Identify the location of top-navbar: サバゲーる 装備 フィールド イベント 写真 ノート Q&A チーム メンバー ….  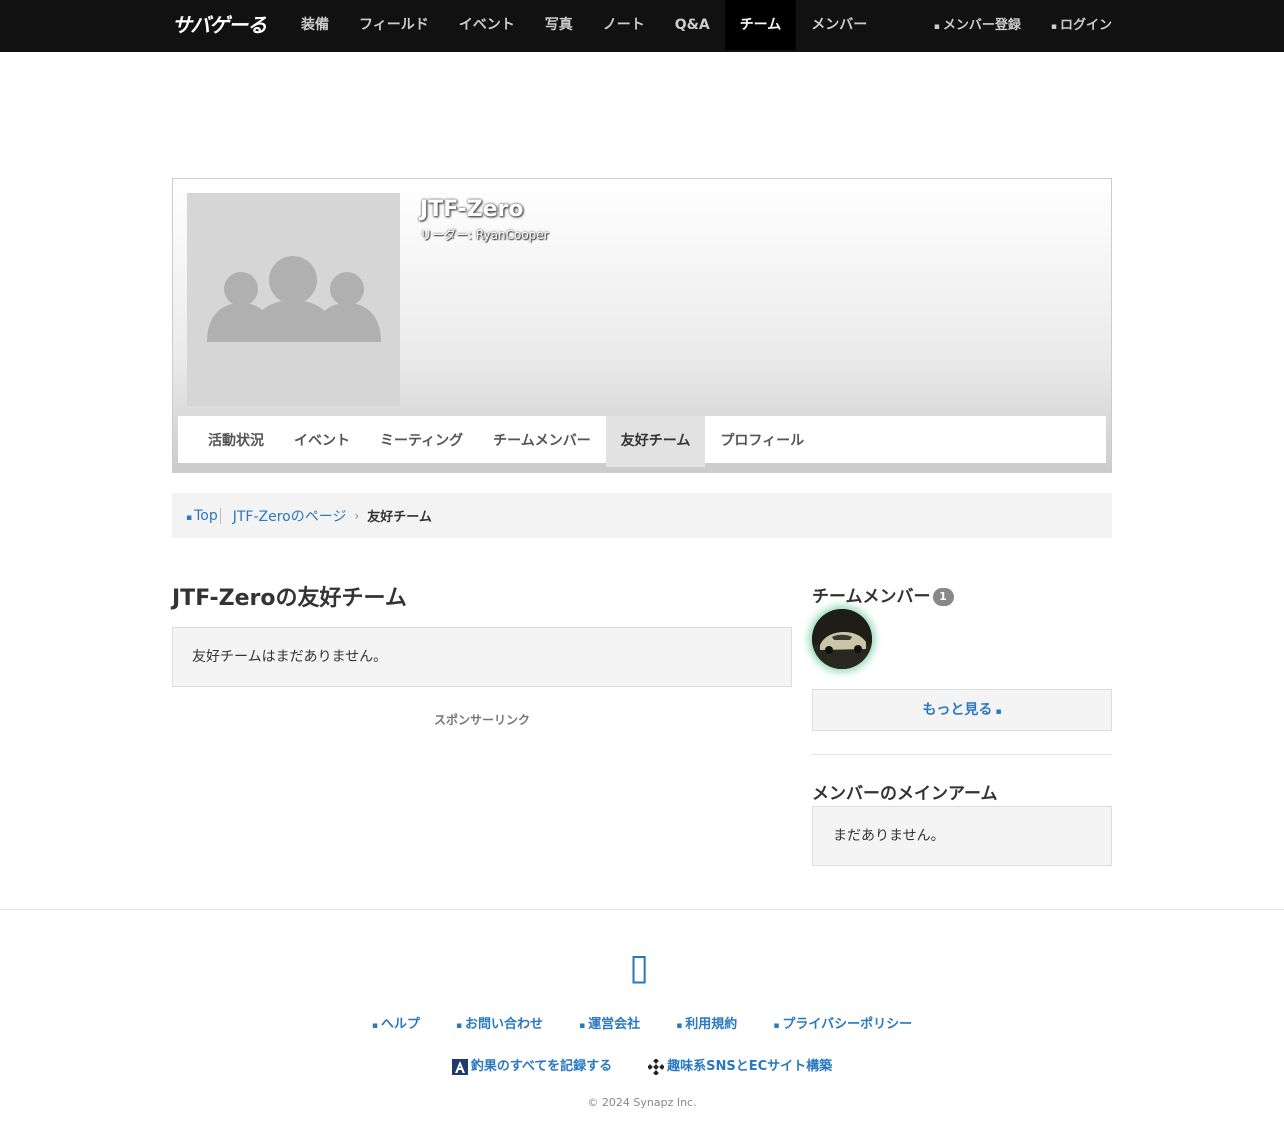
(642, 26).